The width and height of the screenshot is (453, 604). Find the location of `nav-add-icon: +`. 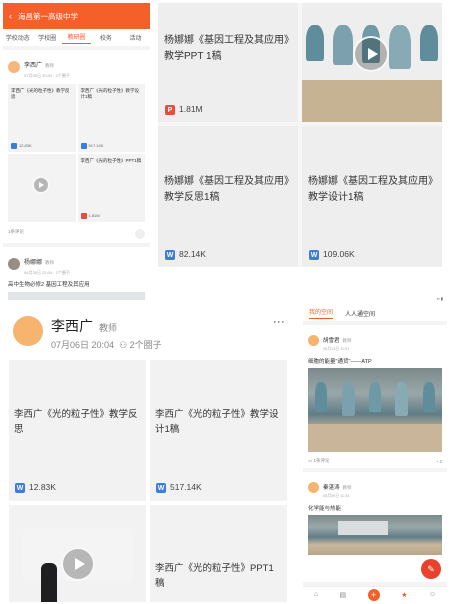

nav-add-icon: + is located at coordinates (373, 594).